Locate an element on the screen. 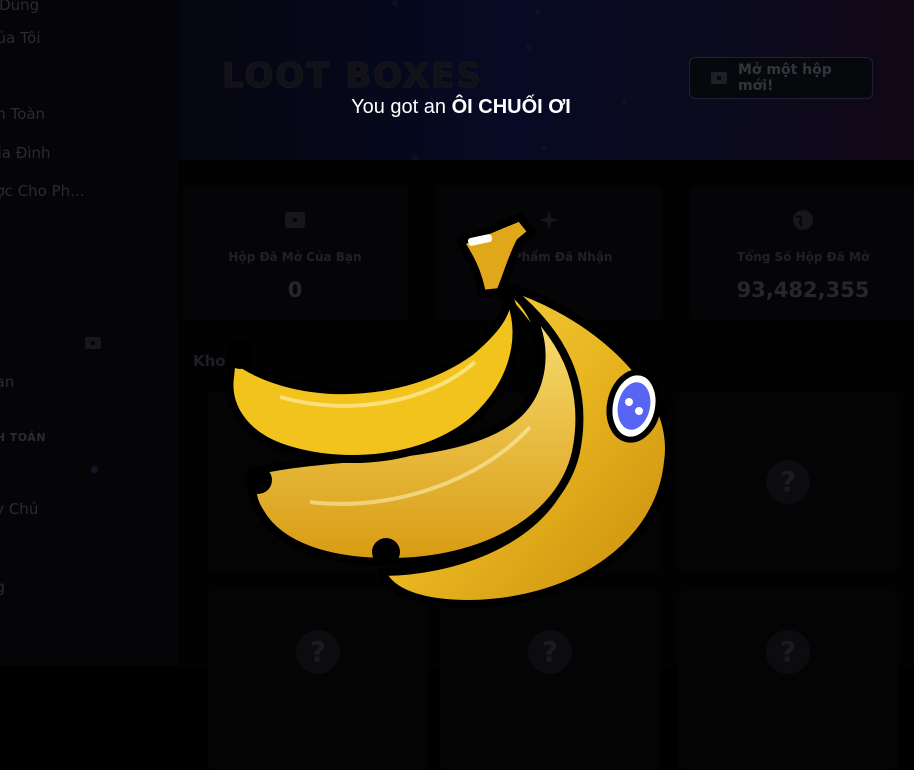 Image resolution: width=914 pixels, height=770 pixels. globe-icon is located at coordinates (803, 220).